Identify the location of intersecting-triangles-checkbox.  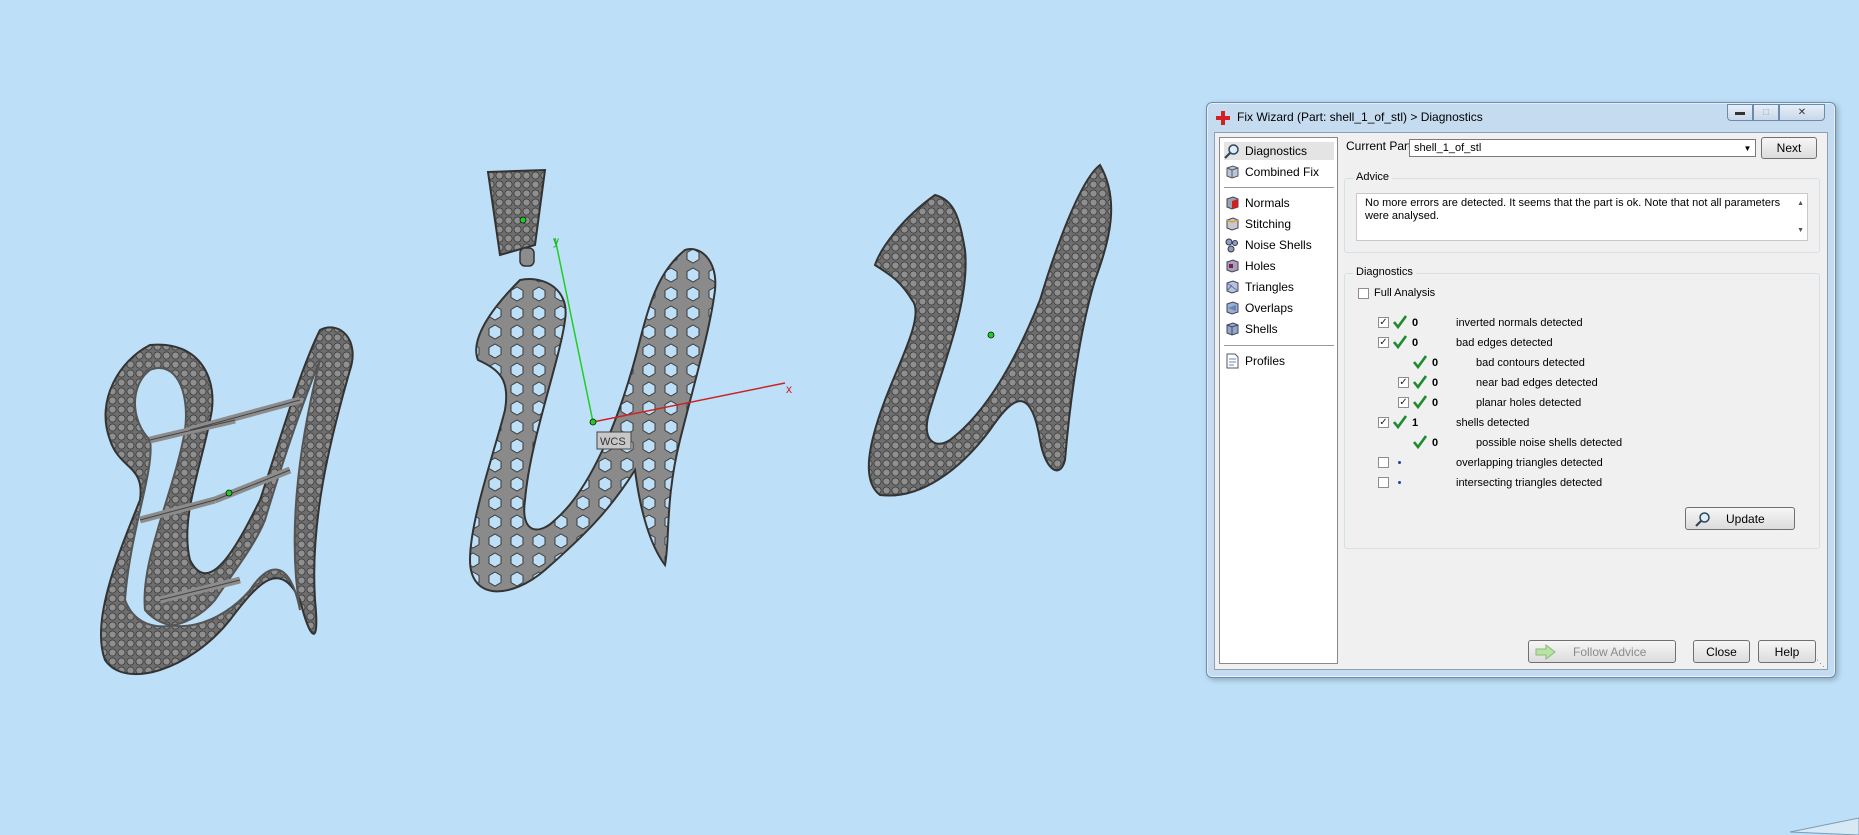
(1383, 482).